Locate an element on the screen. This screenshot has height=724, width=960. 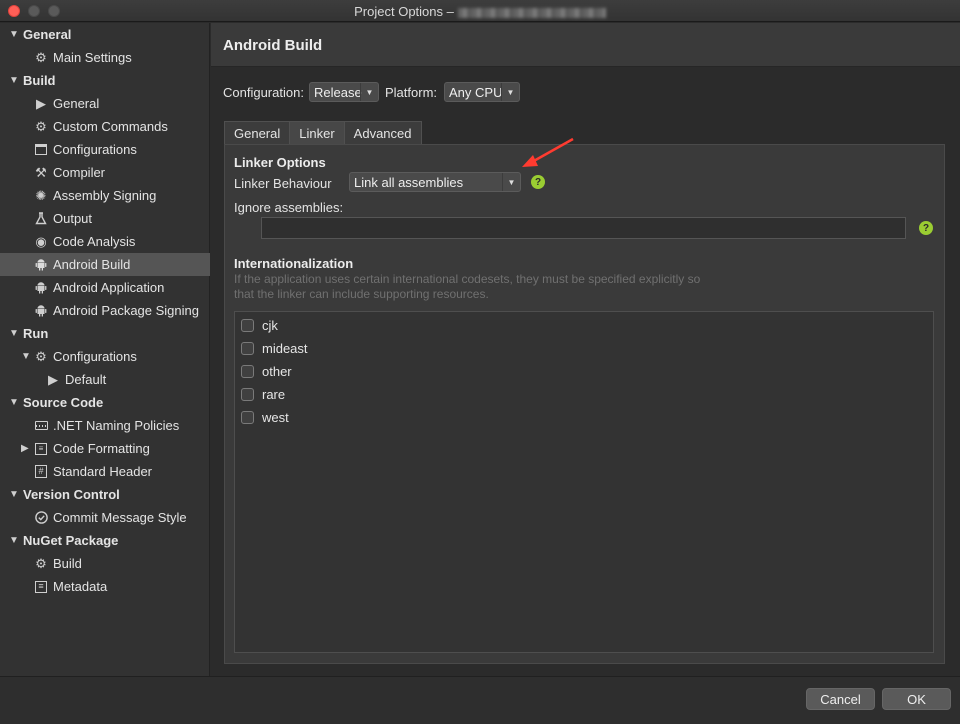
sidebar-item-main-settings: ⚙ Main Settings is located at coordinates (105, 57).